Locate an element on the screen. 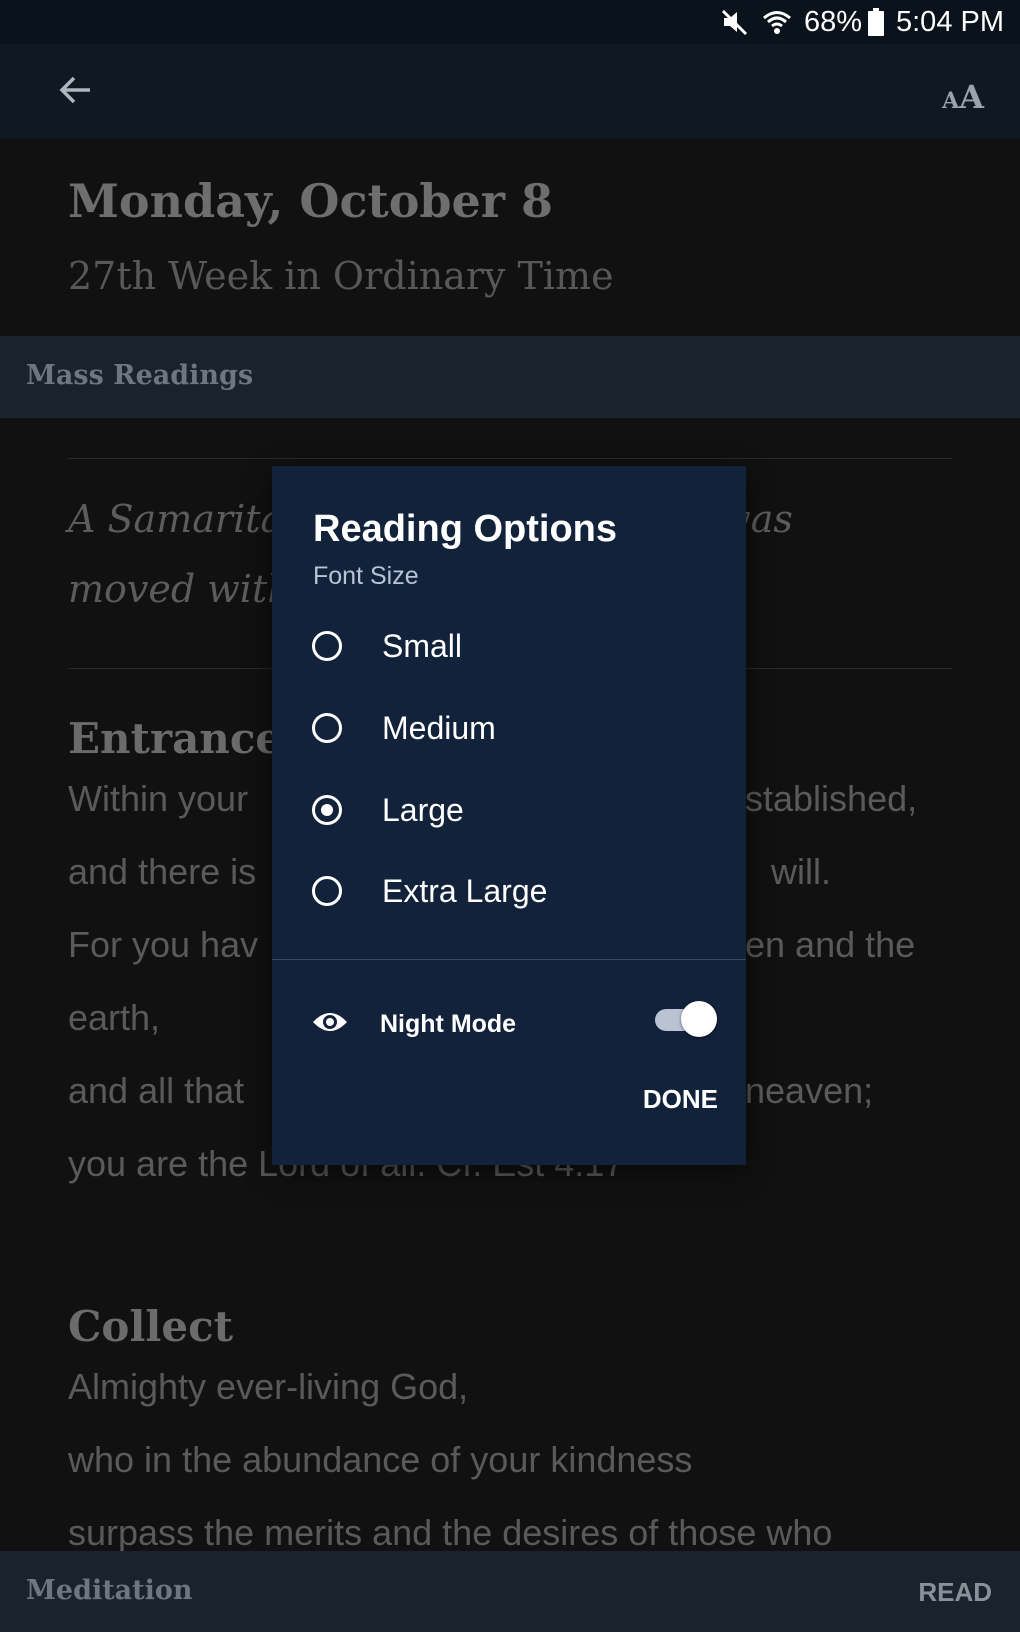  day-title: Monday, October 8 is located at coordinates (311, 201).